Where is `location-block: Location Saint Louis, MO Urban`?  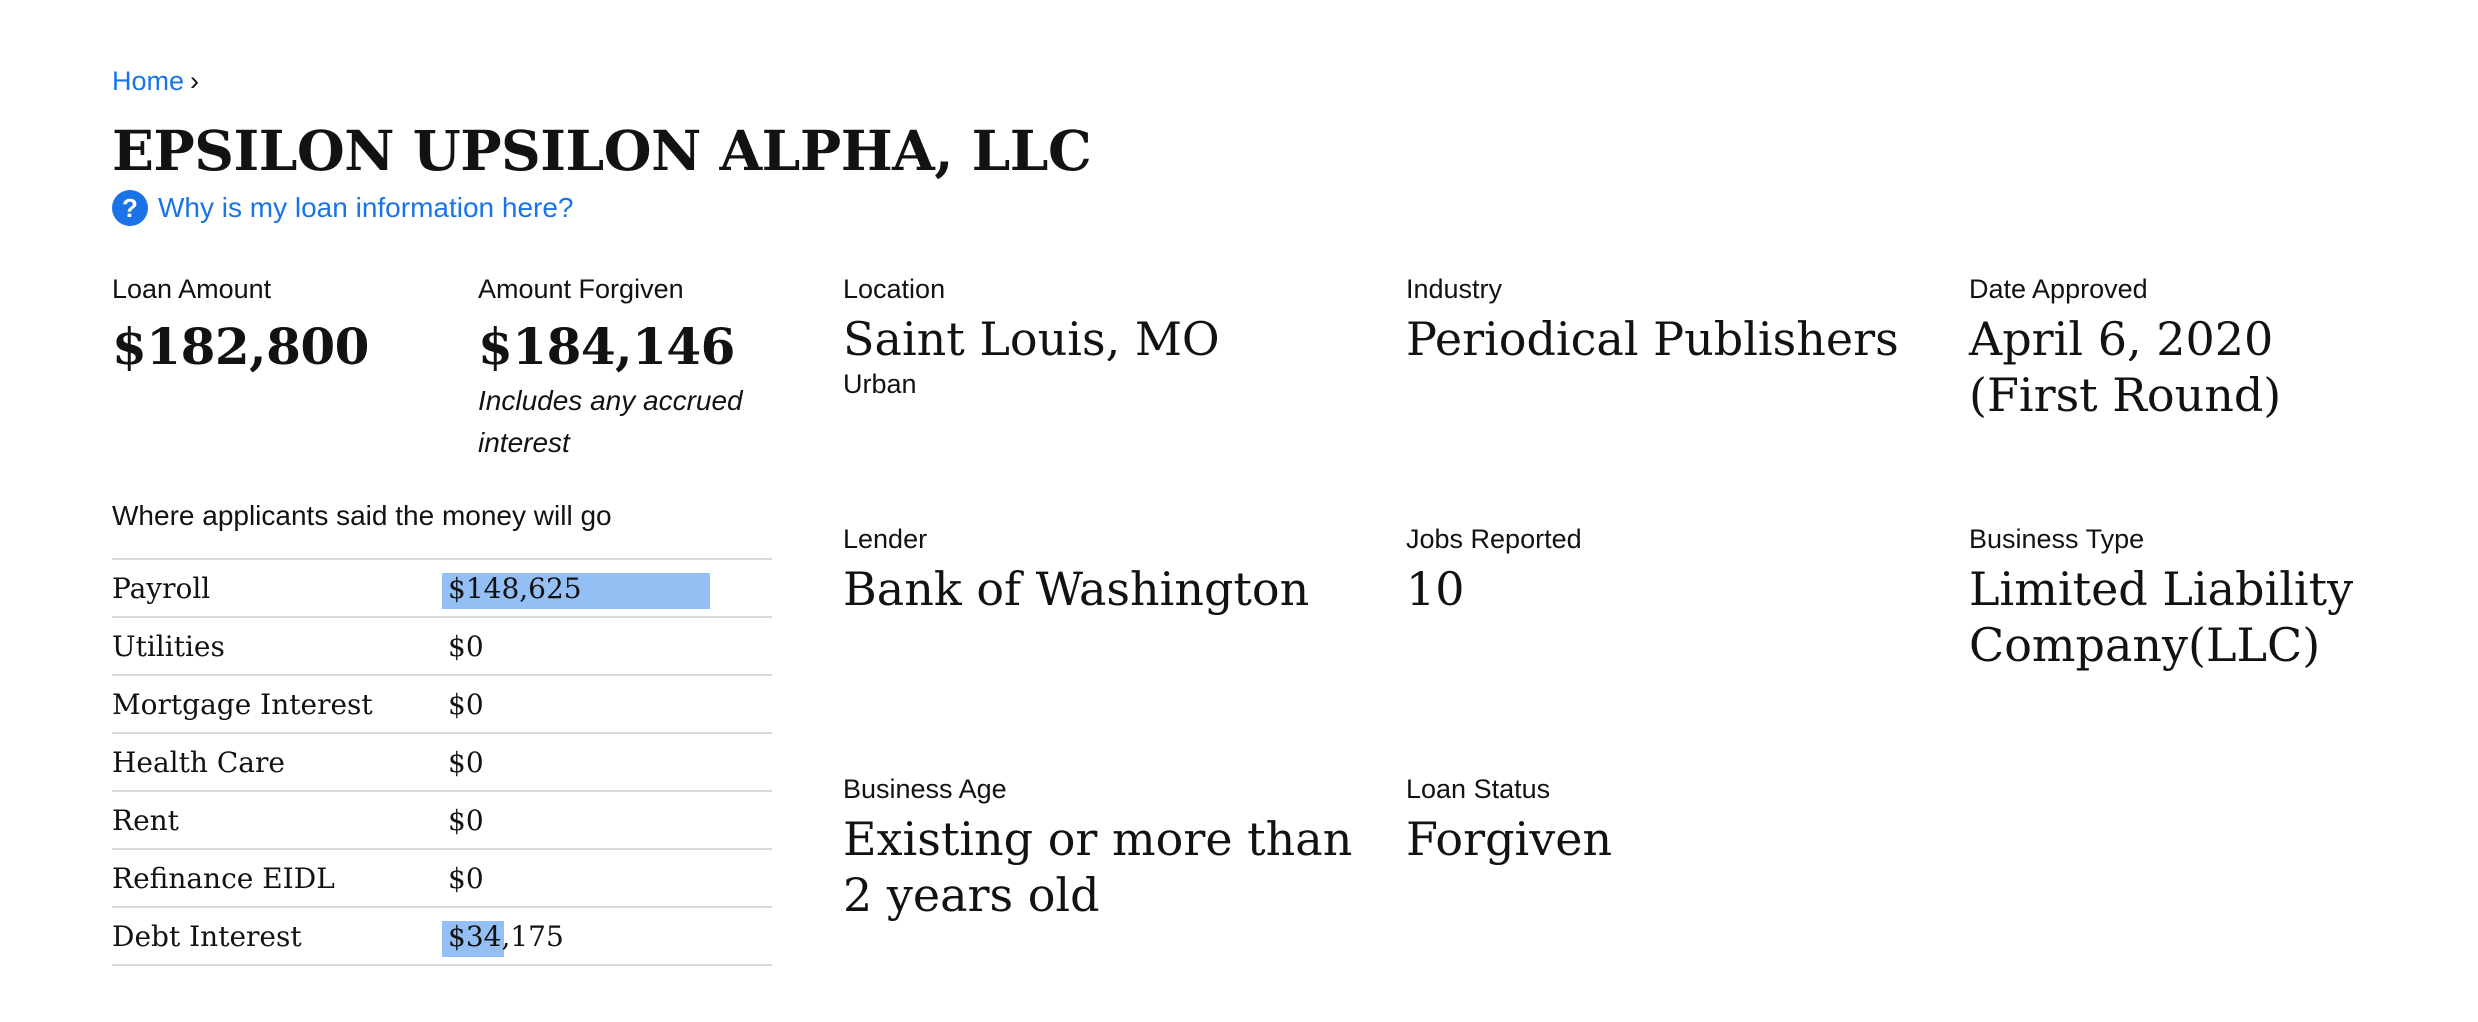
location-block: Location Saint Louis, MO Urban is located at coordinates (1103, 337).